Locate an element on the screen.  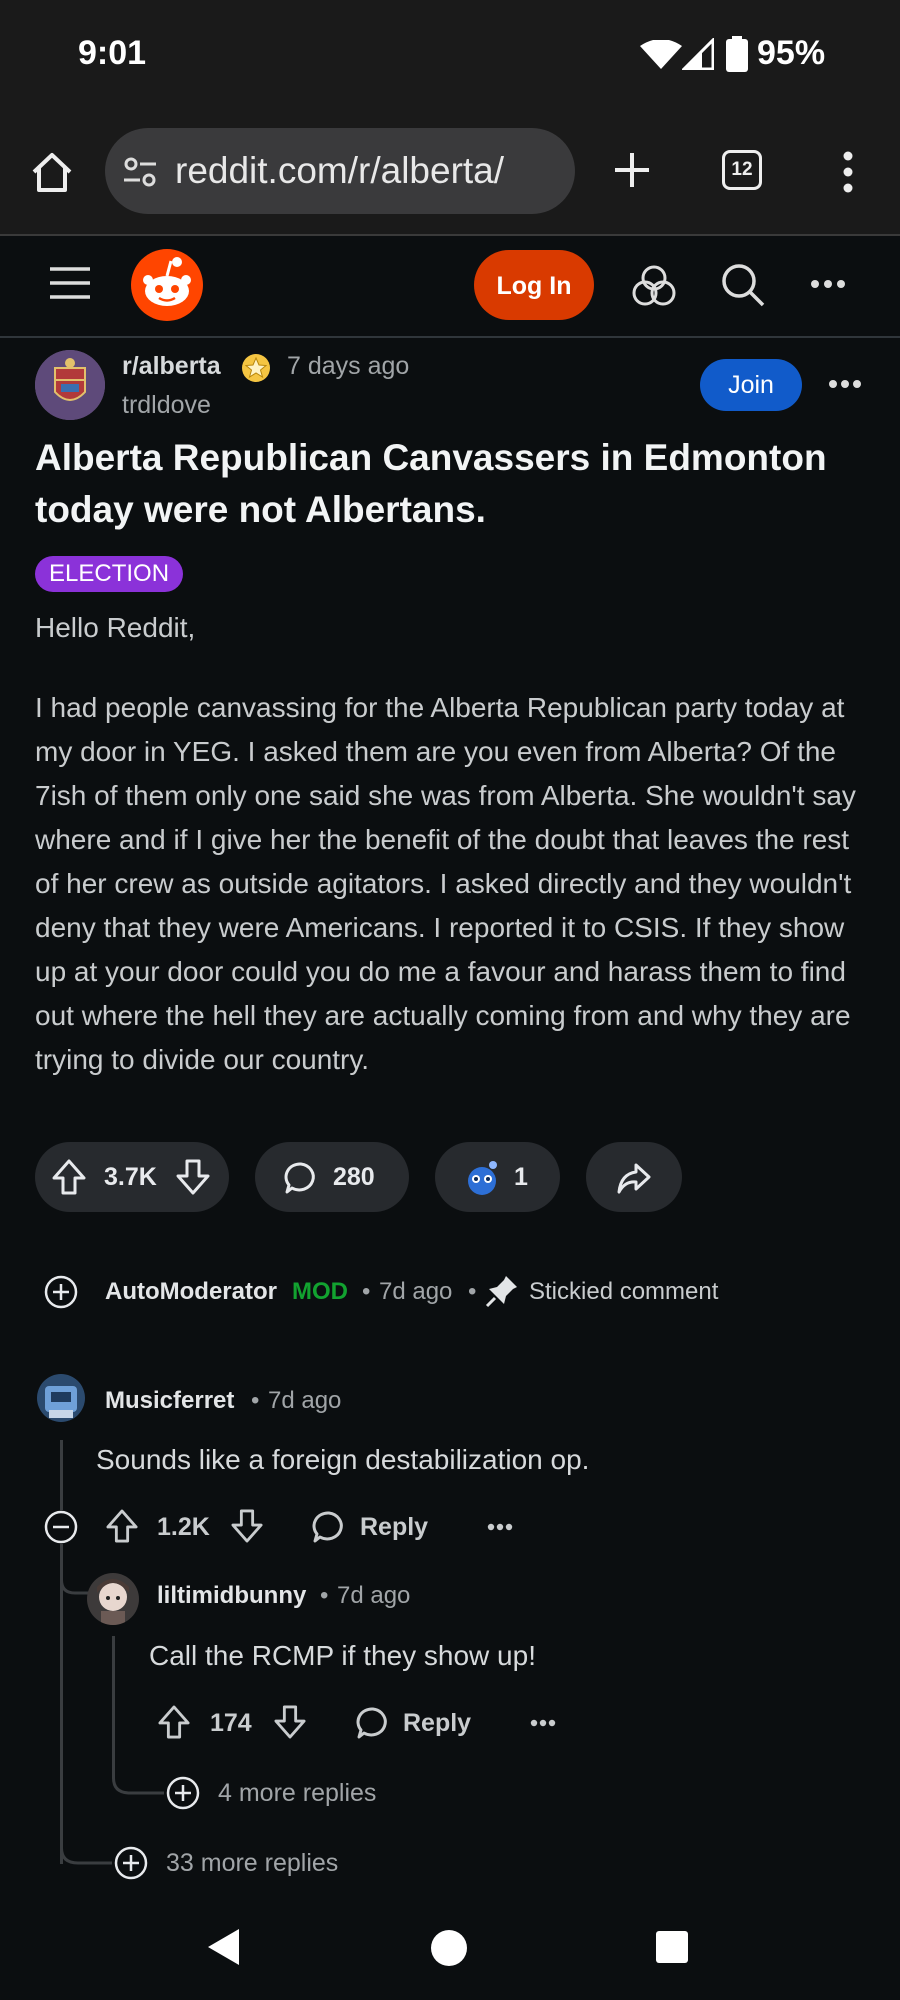
more-options-icon is located at coordinates (828, 284).